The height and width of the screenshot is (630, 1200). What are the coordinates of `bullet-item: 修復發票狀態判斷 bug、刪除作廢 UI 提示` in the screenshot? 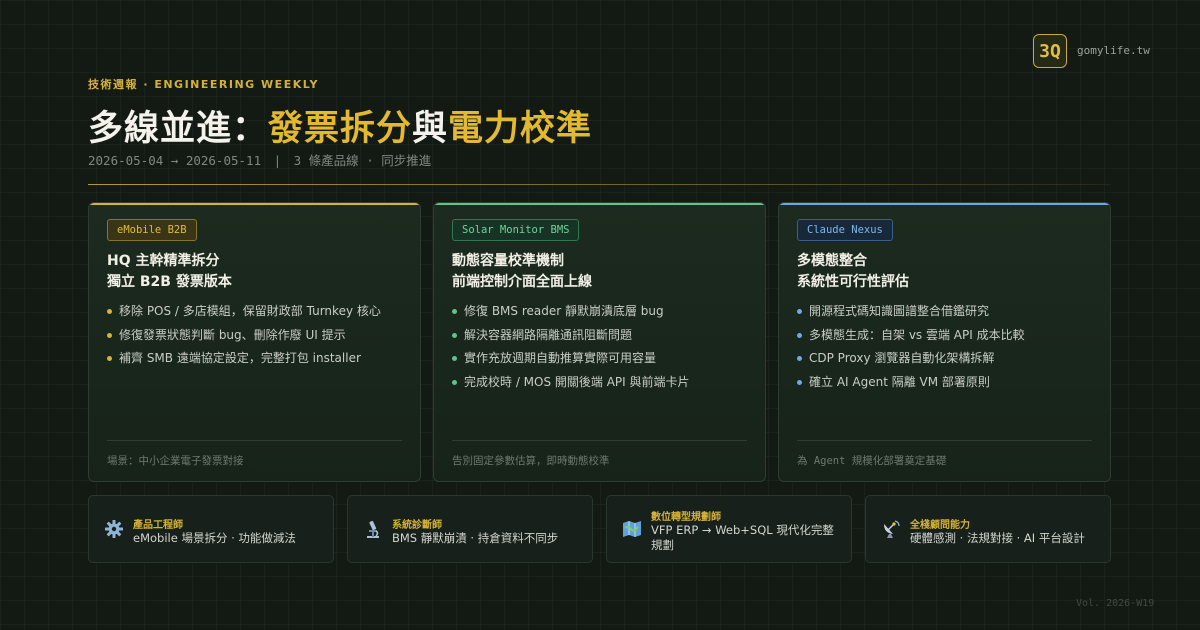 It's located at (244, 336).